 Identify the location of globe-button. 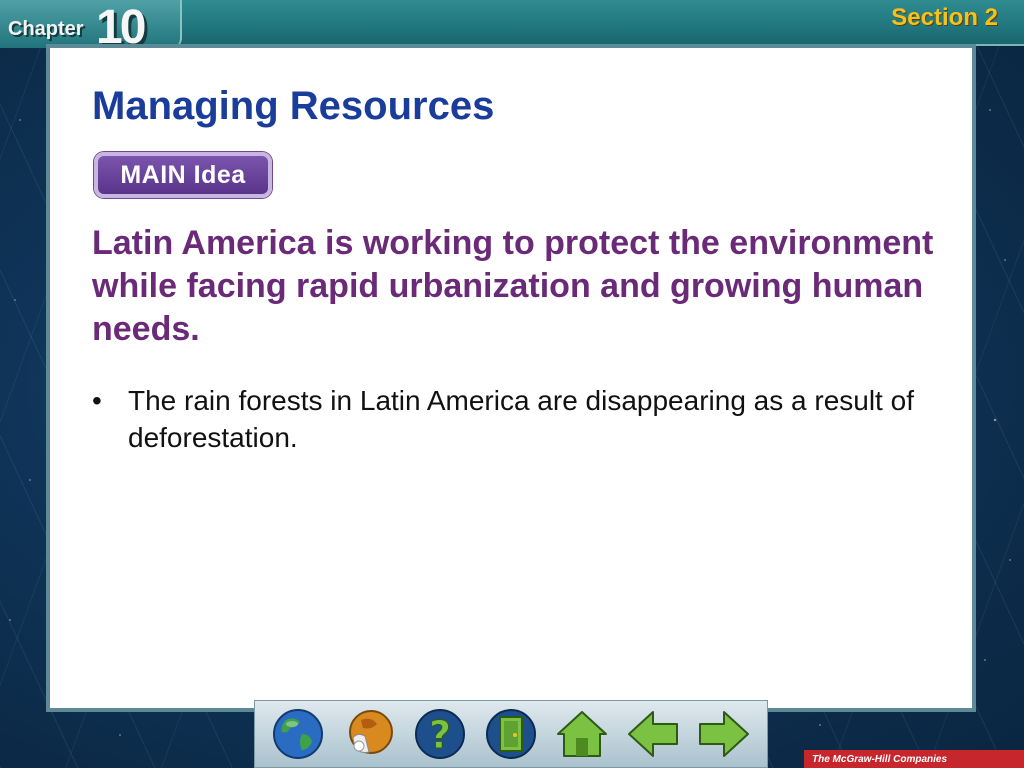
(298, 734).